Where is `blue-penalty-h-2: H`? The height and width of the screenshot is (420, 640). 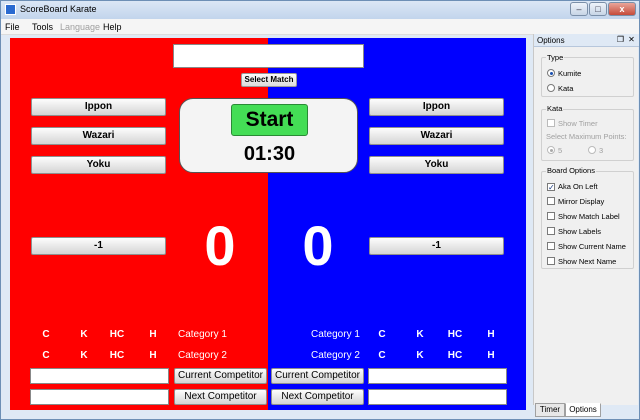
blue-penalty-h-2: H is located at coordinates (491, 355).